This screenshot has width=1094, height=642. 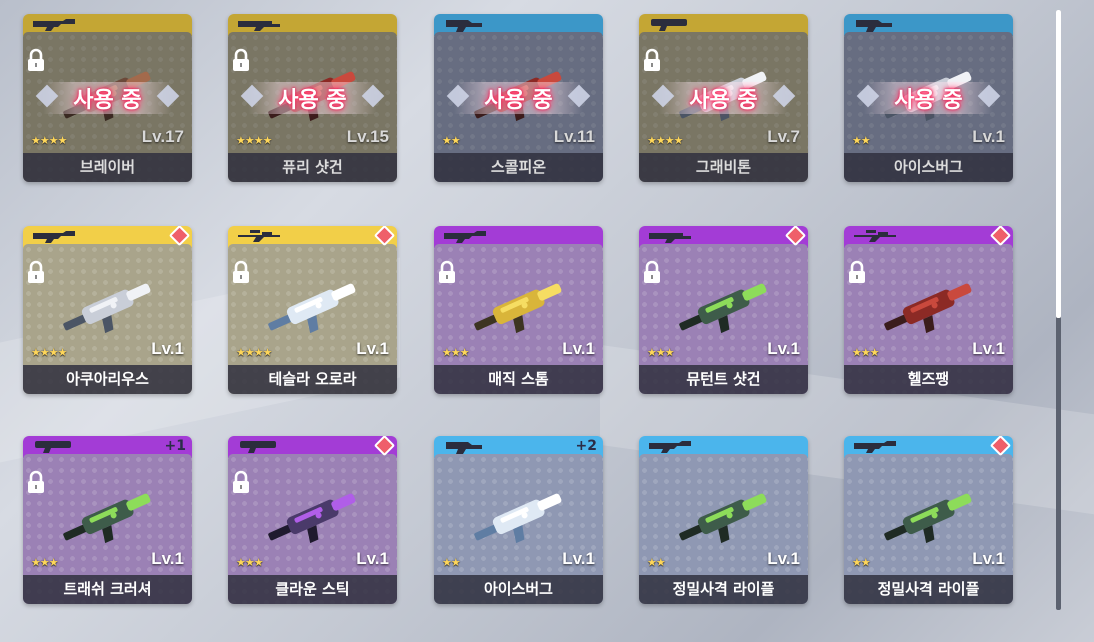 I want to click on weapon-name: 스콜피온, so click(x=518, y=167).